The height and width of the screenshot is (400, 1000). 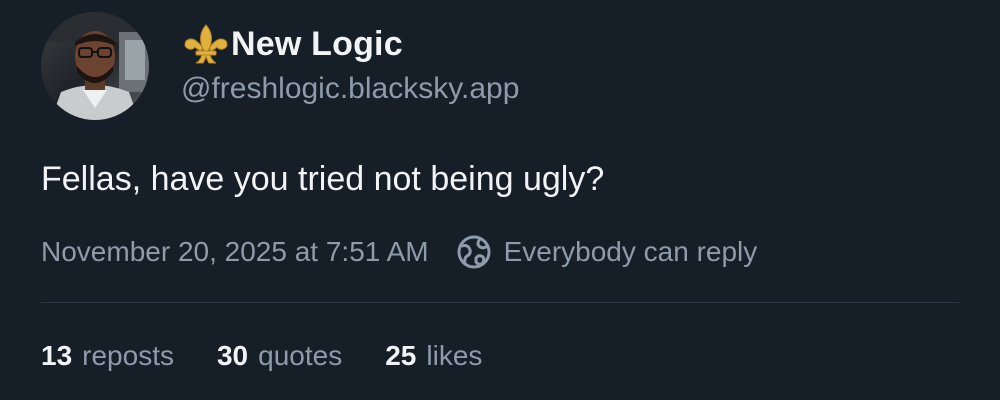 I want to click on globe-icon, so click(x=474, y=252).